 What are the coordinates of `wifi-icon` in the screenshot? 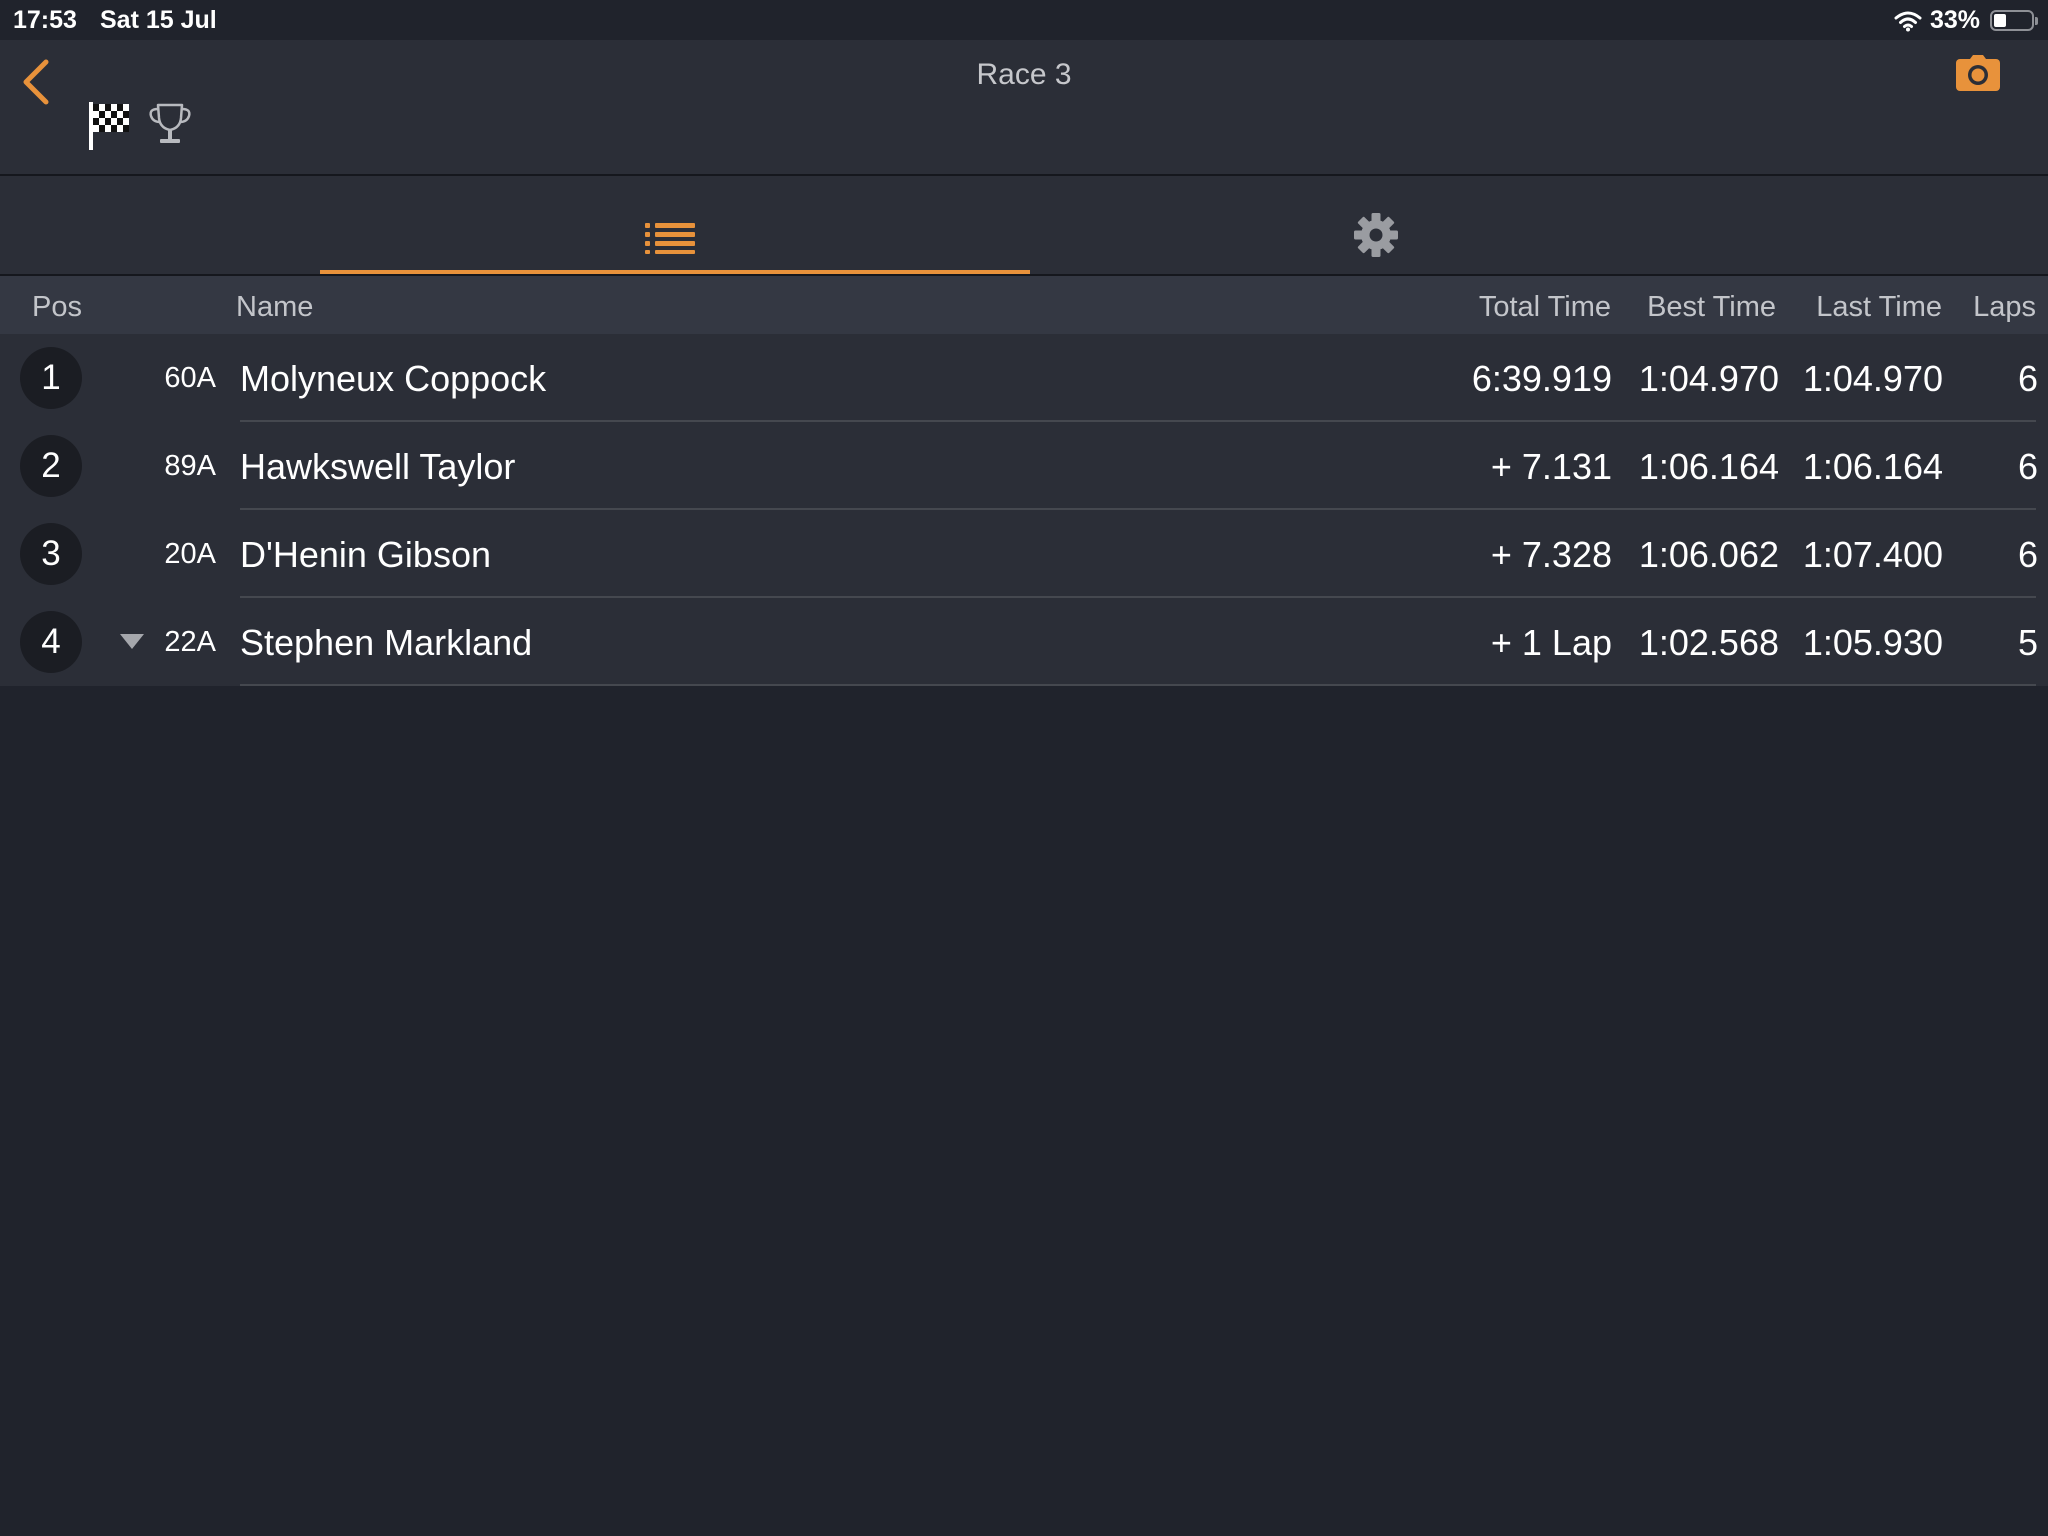 It's located at (1908, 21).